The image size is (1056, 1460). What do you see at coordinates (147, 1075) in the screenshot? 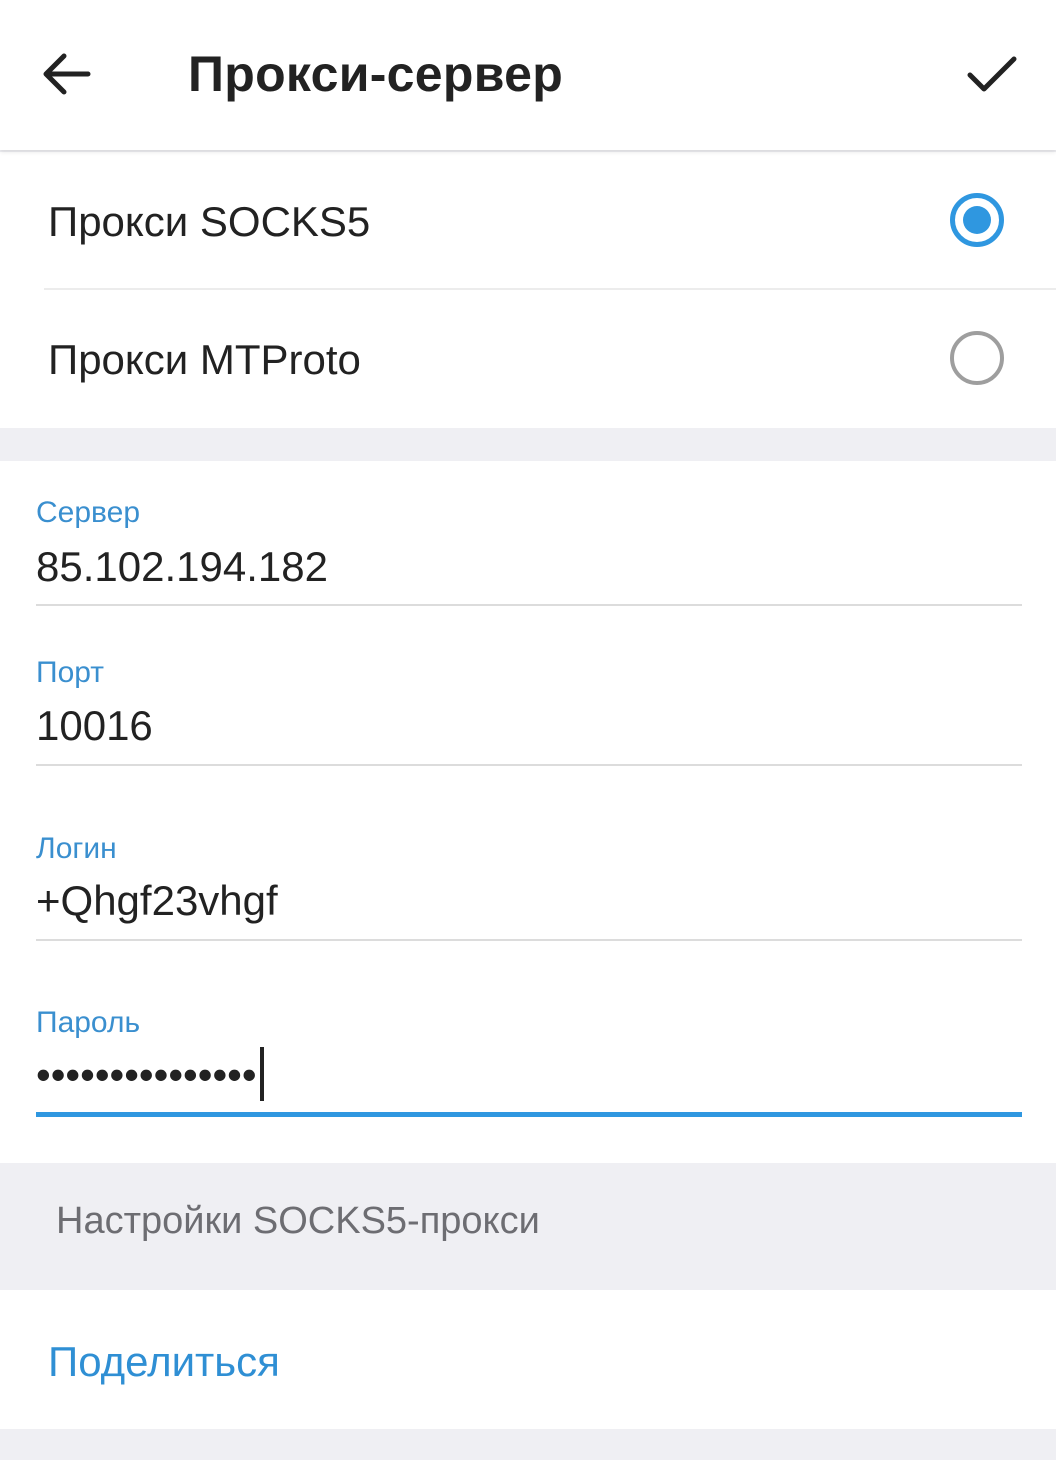
I see `password-input` at bounding box center [147, 1075].